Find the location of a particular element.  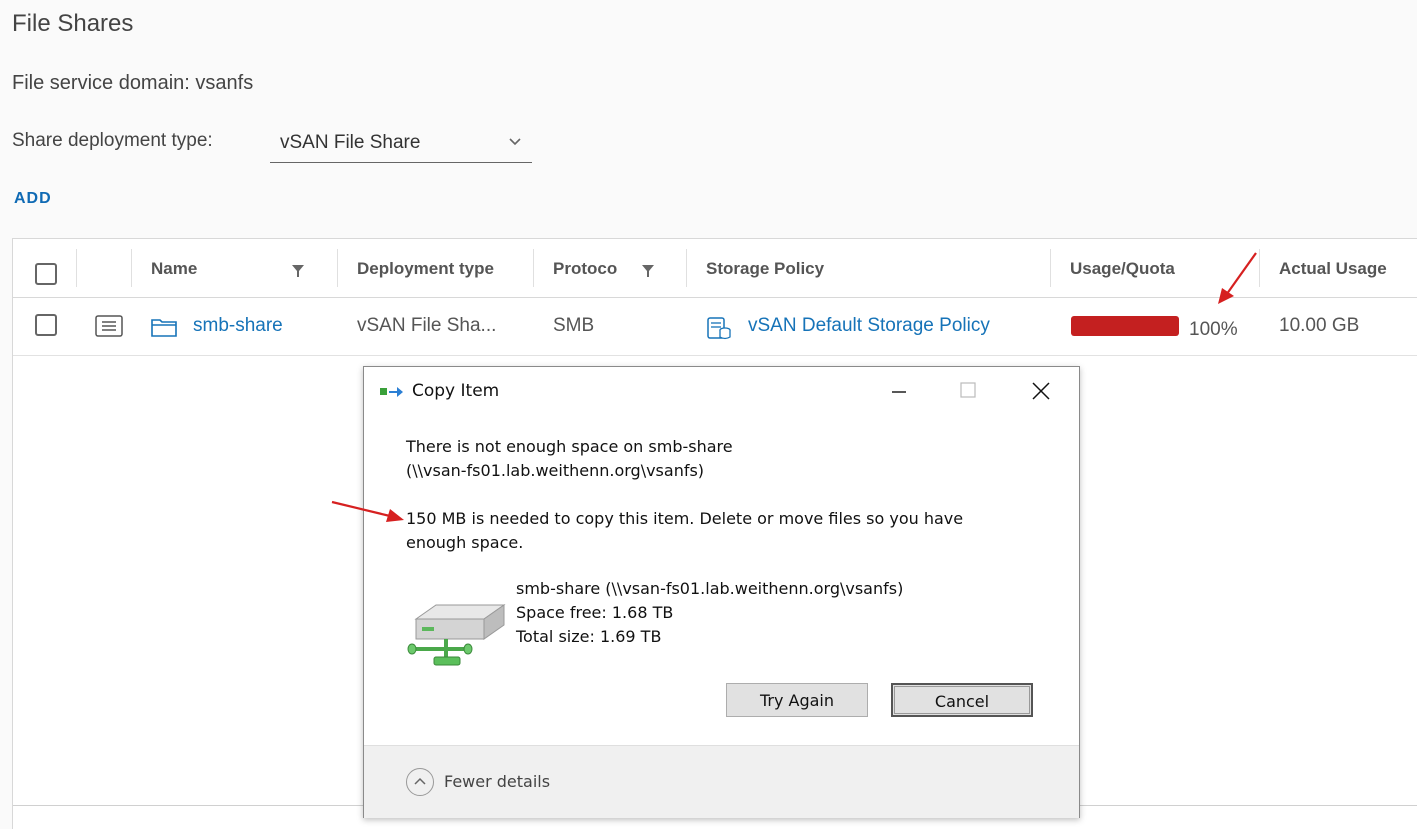

maximize-icon is located at coordinates (968, 391).